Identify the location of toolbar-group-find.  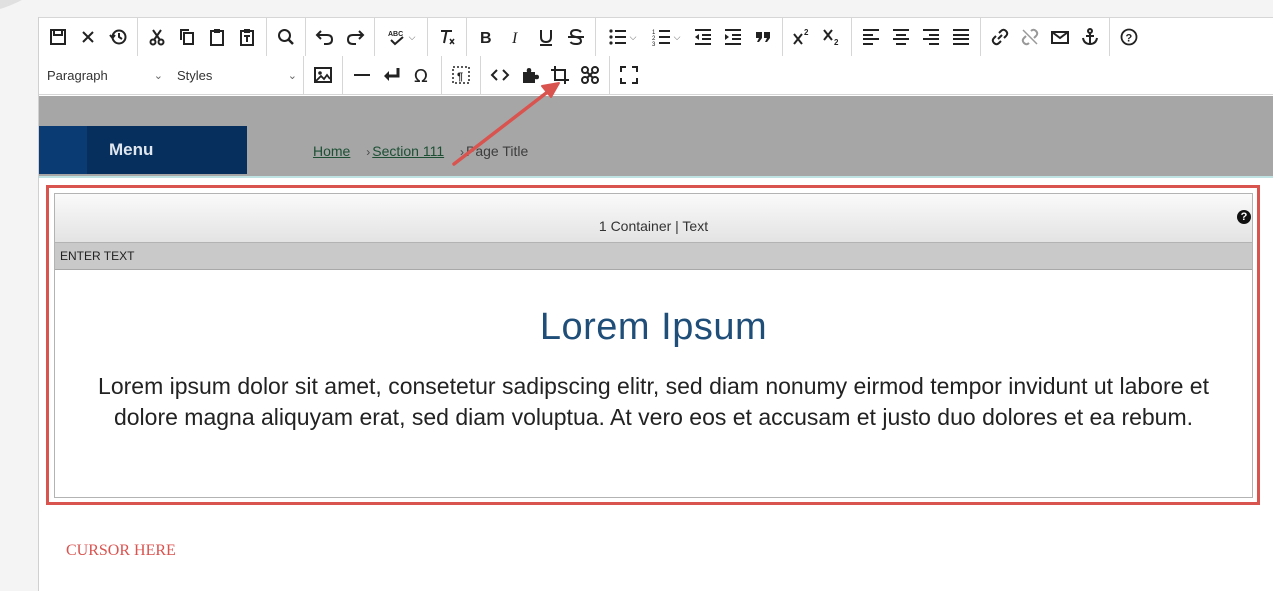
(286, 37).